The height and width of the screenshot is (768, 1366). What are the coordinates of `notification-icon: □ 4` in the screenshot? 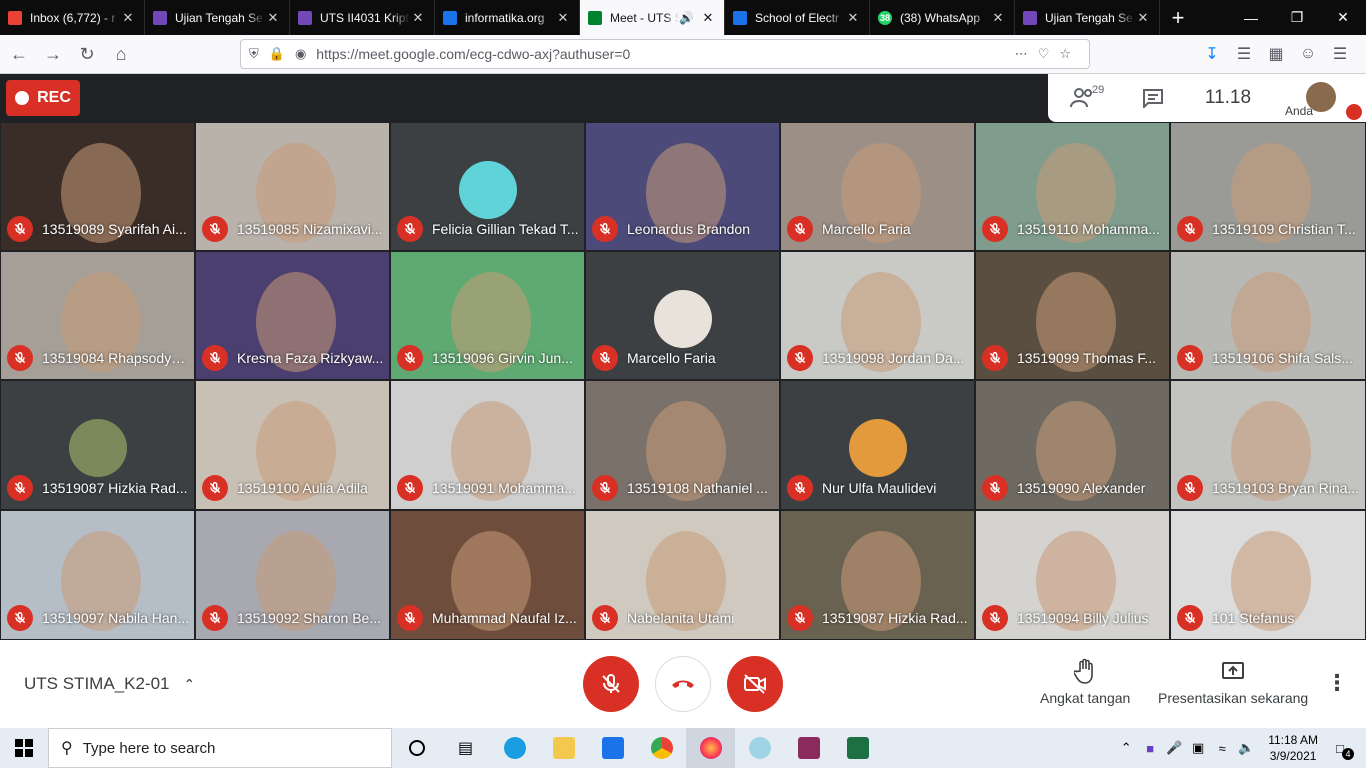 It's located at (1341, 750).